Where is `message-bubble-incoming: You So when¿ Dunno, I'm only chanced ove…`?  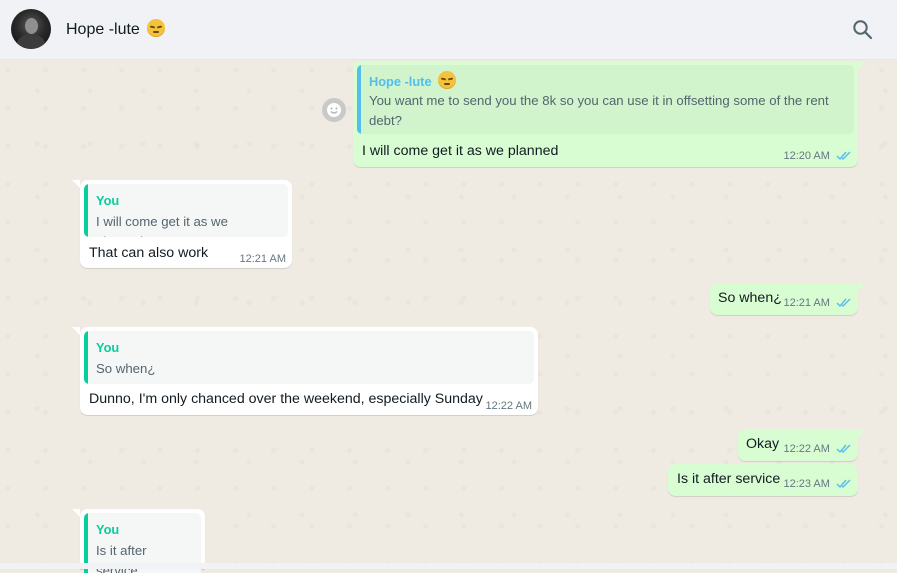
message-bubble-incoming: You So when¿ Dunno, I'm only chanced ove… is located at coordinates (305, 371).